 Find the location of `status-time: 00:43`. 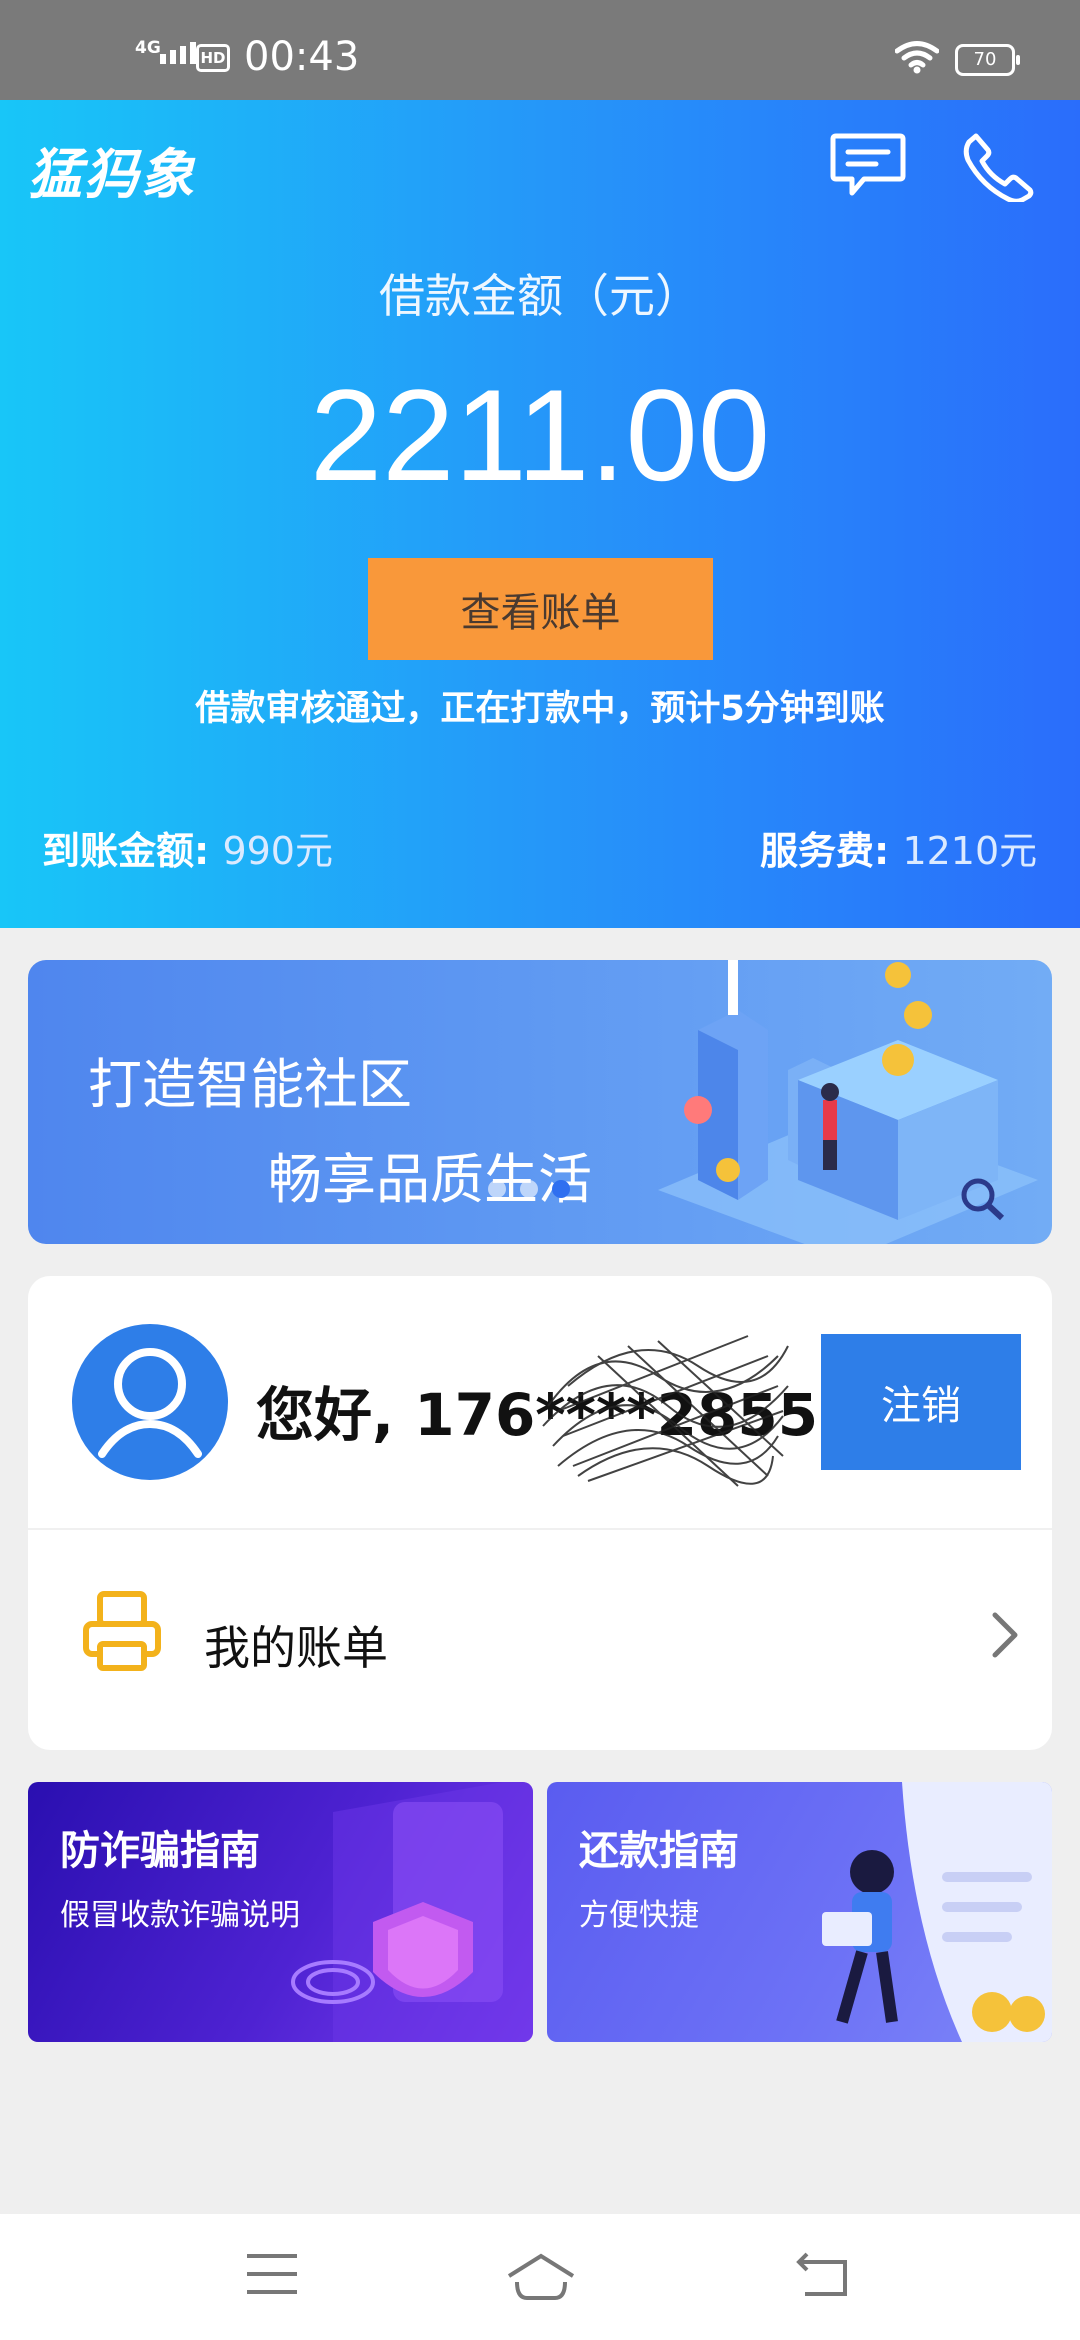

status-time: 00:43 is located at coordinates (302, 57).